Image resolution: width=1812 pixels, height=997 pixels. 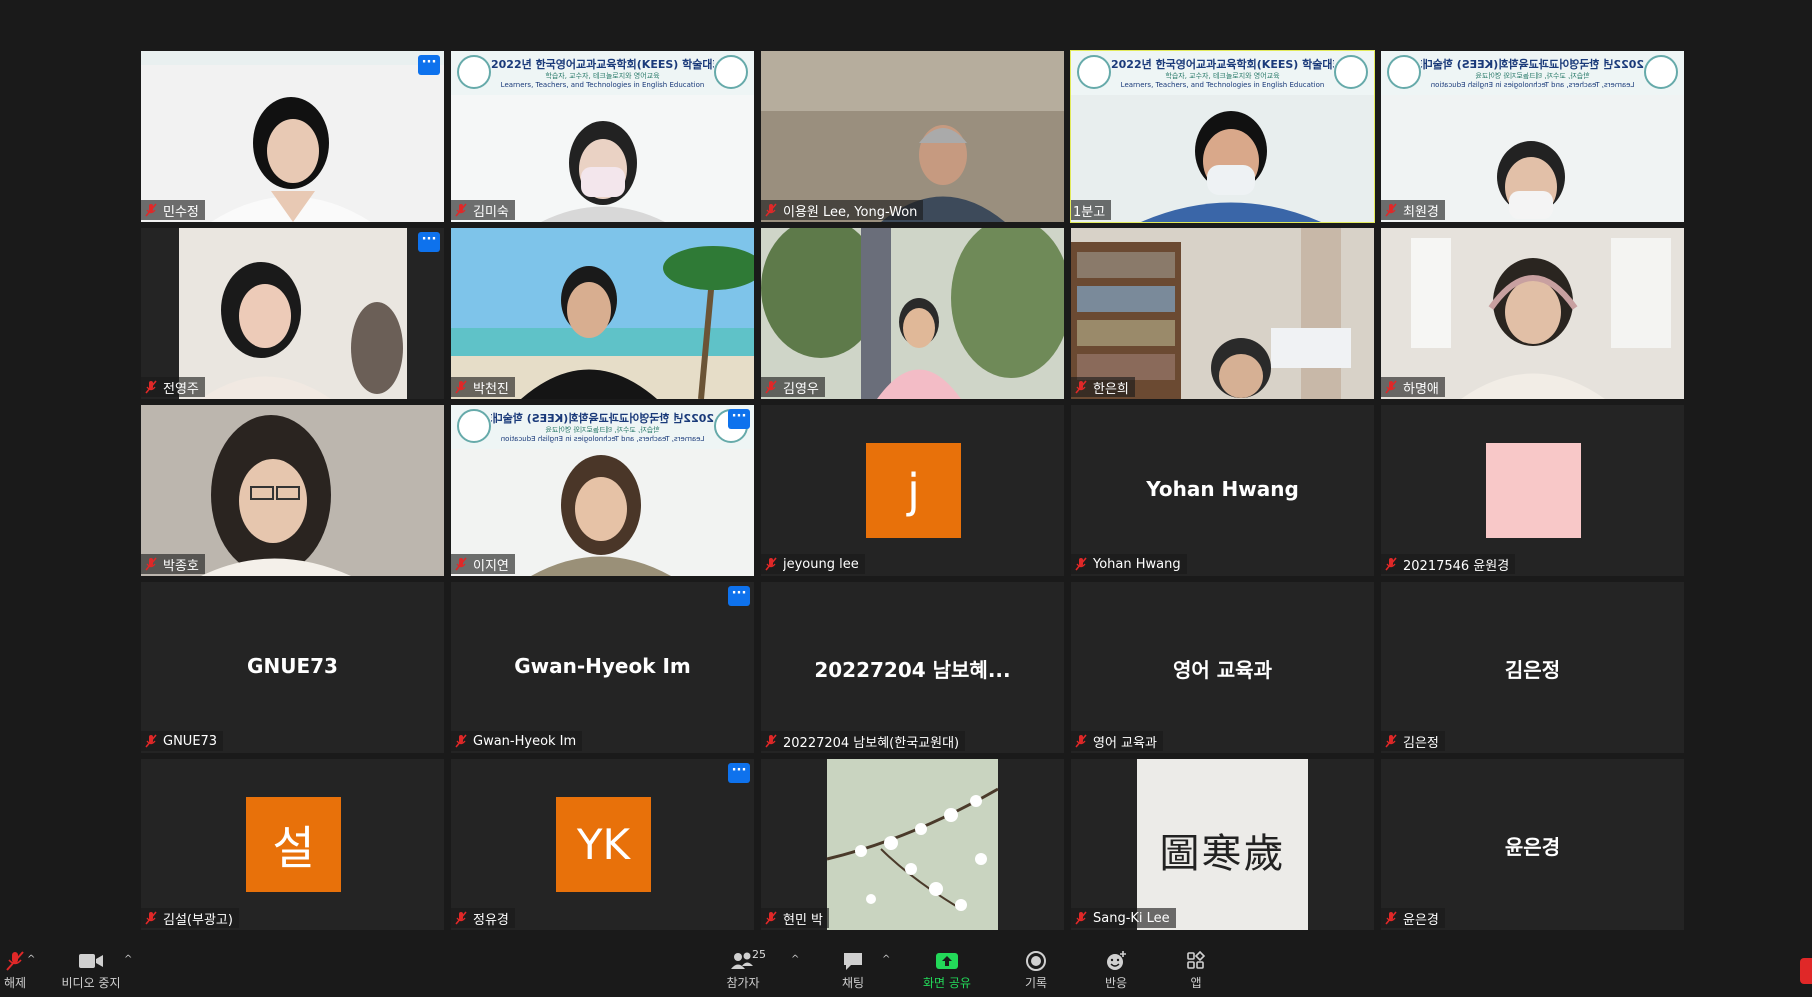 I want to click on participant-namebar: 이용원 Lee, Yong-Won, so click(x=842, y=210).